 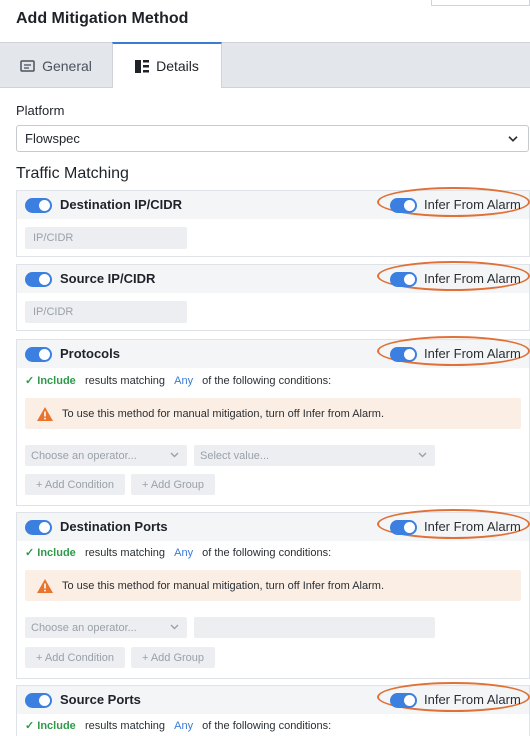 What do you see at coordinates (121, 204) in the screenshot?
I see `destination-ip-title: Destination IP/CIDR` at bounding box center [121, 204].